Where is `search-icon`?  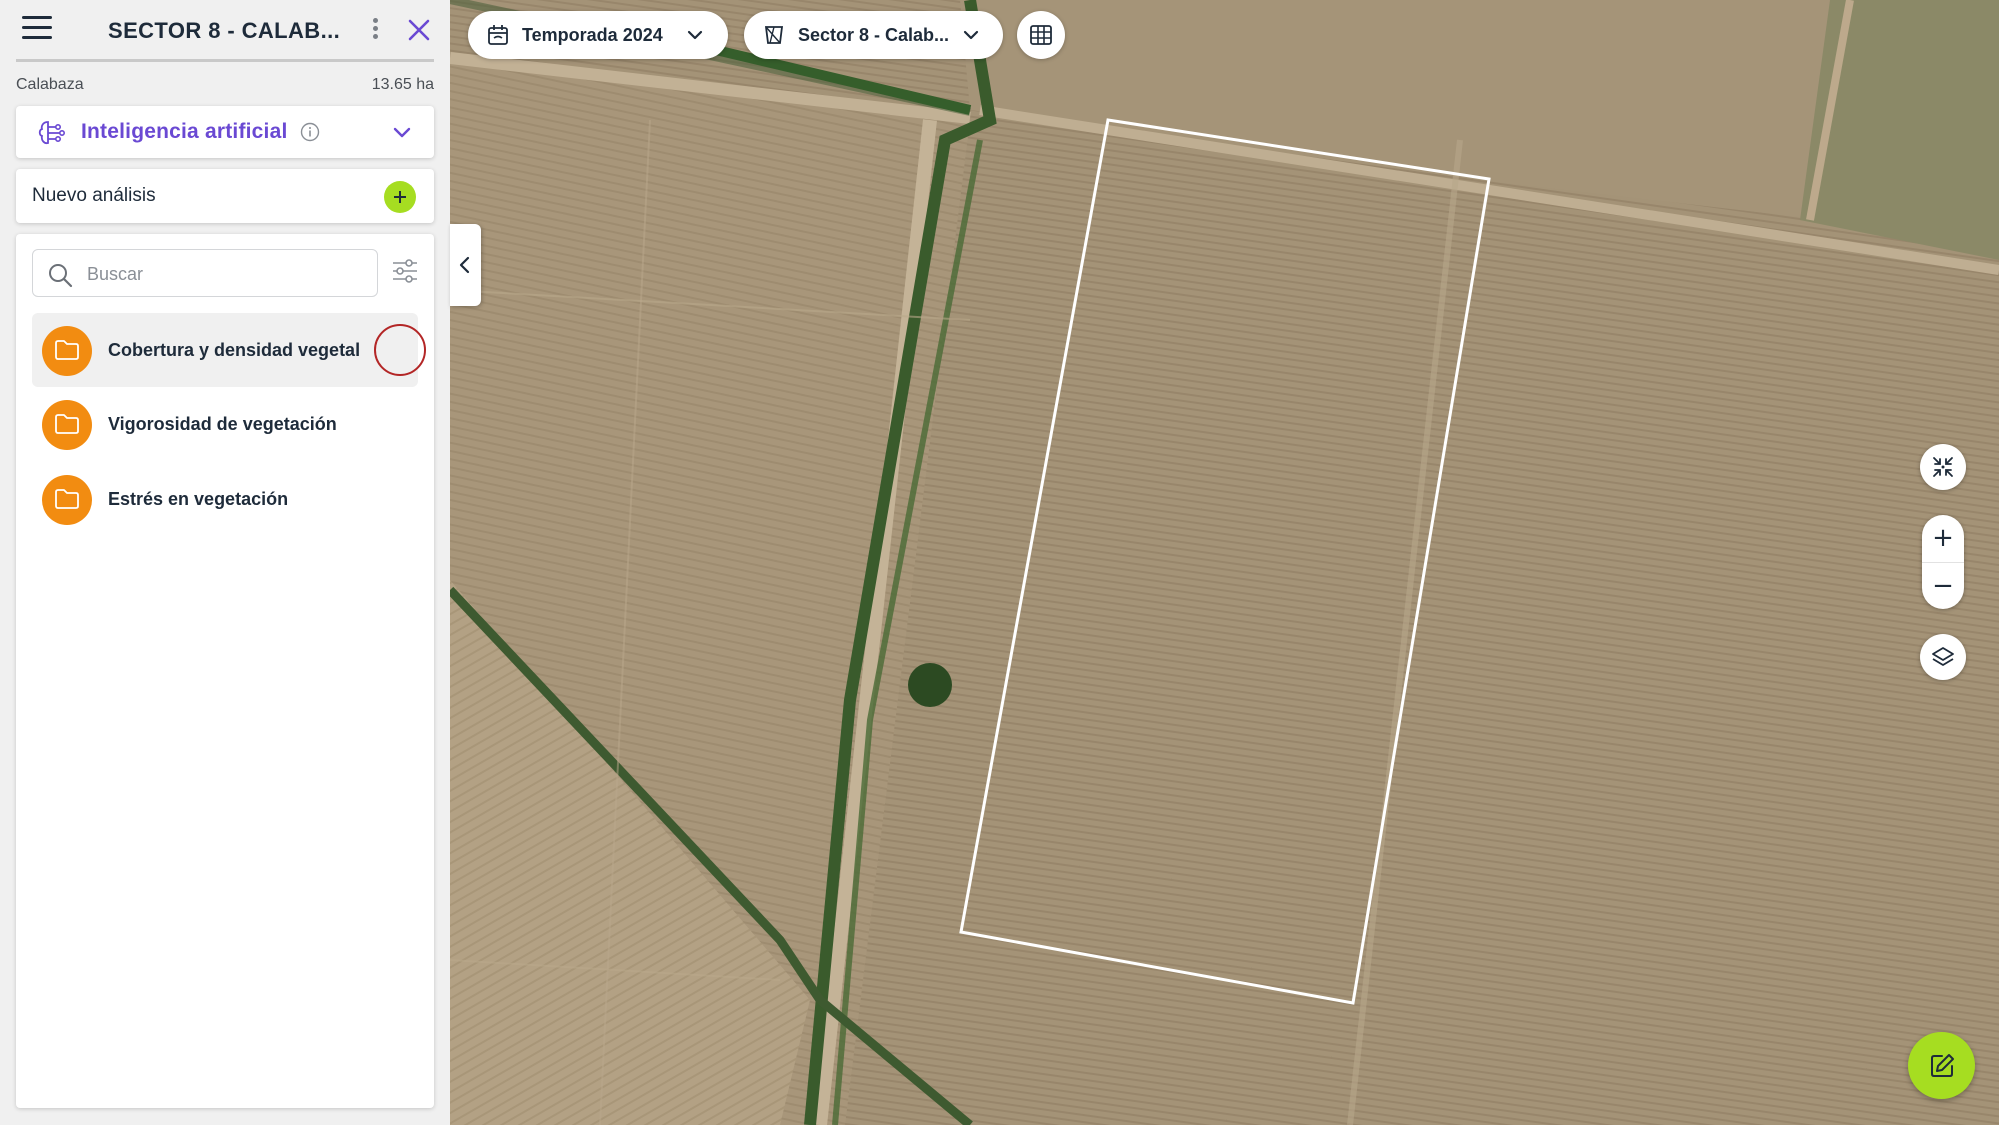 search-icon is located at coordinates (61, 276).